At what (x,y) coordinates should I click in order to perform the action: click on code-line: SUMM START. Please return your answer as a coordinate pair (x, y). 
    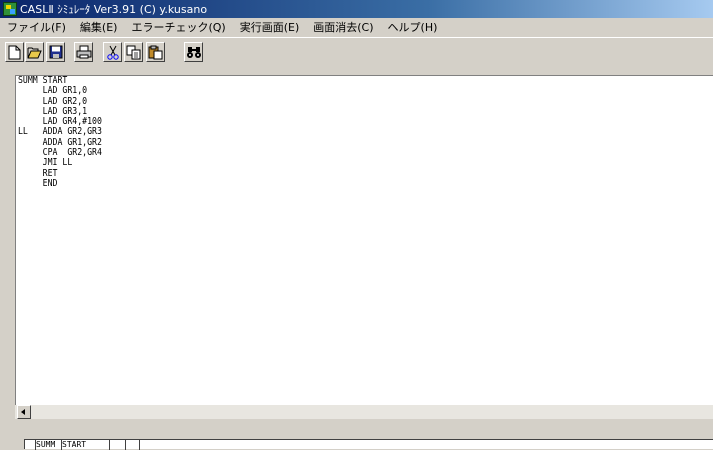
    Looking at the image, I should click on (303, 81).